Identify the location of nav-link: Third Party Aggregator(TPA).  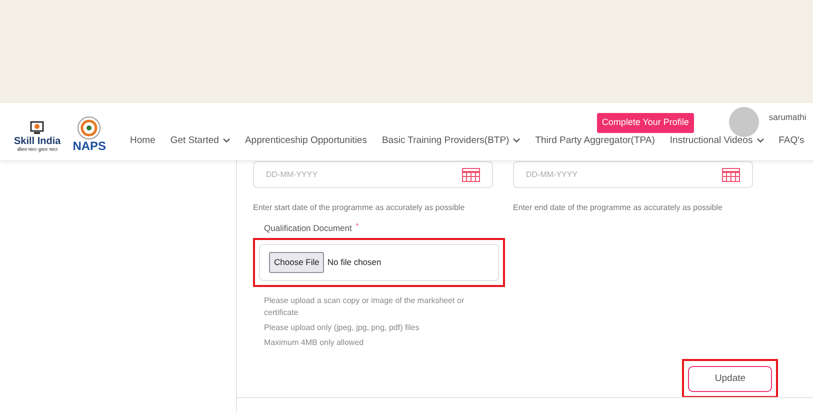
(595, 141).